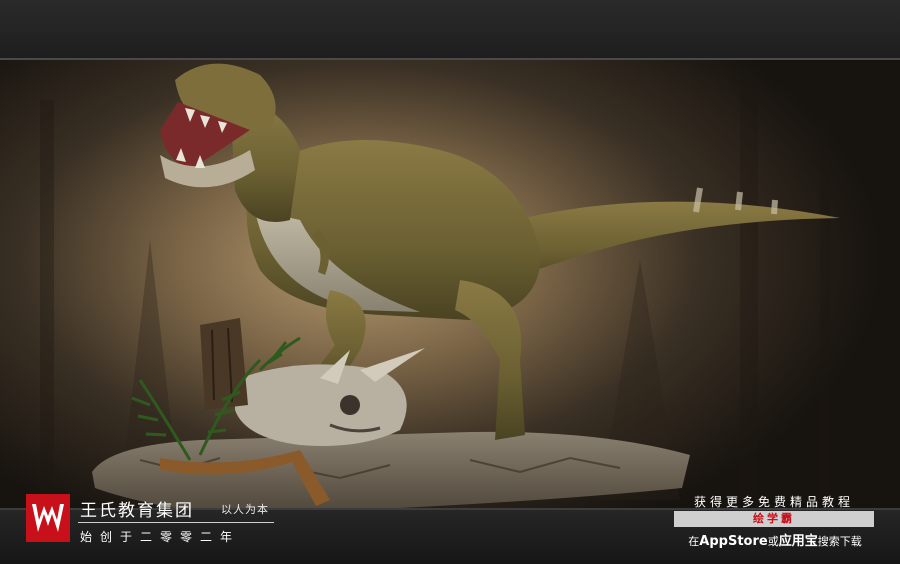 This screenshot has width=900, height=564. Describe the element at coordinates (774, 519) in the screenshot. I see `promo-app-name: 绘学霸` at that location.